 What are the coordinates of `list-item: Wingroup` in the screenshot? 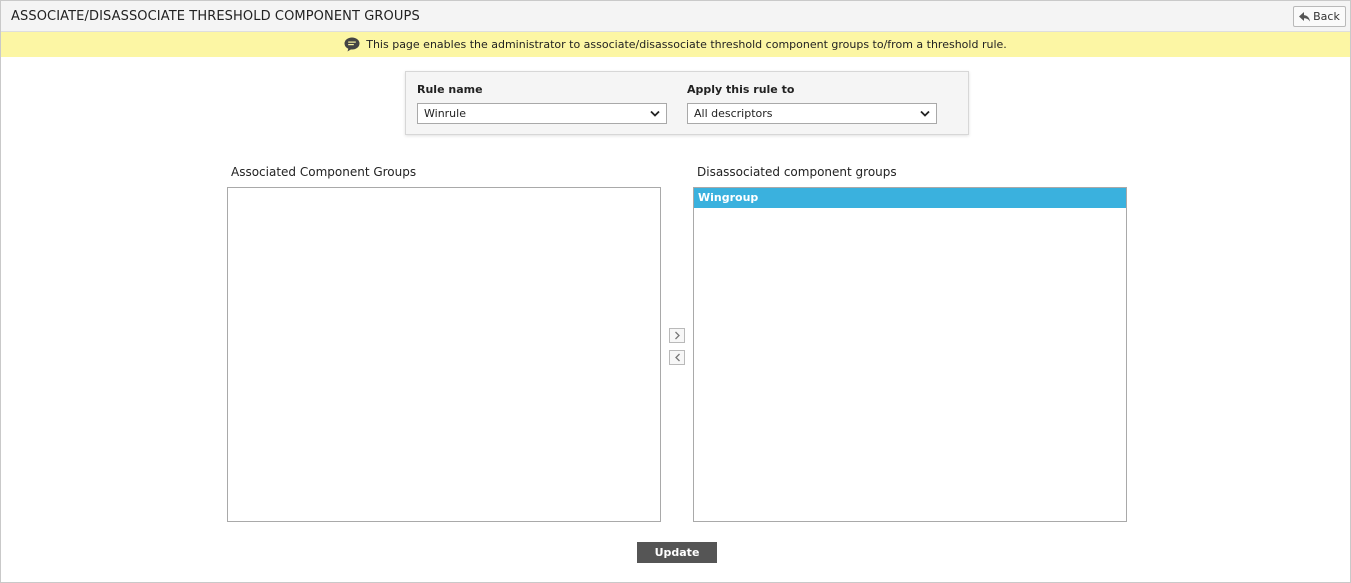 It's located at (910, 198).